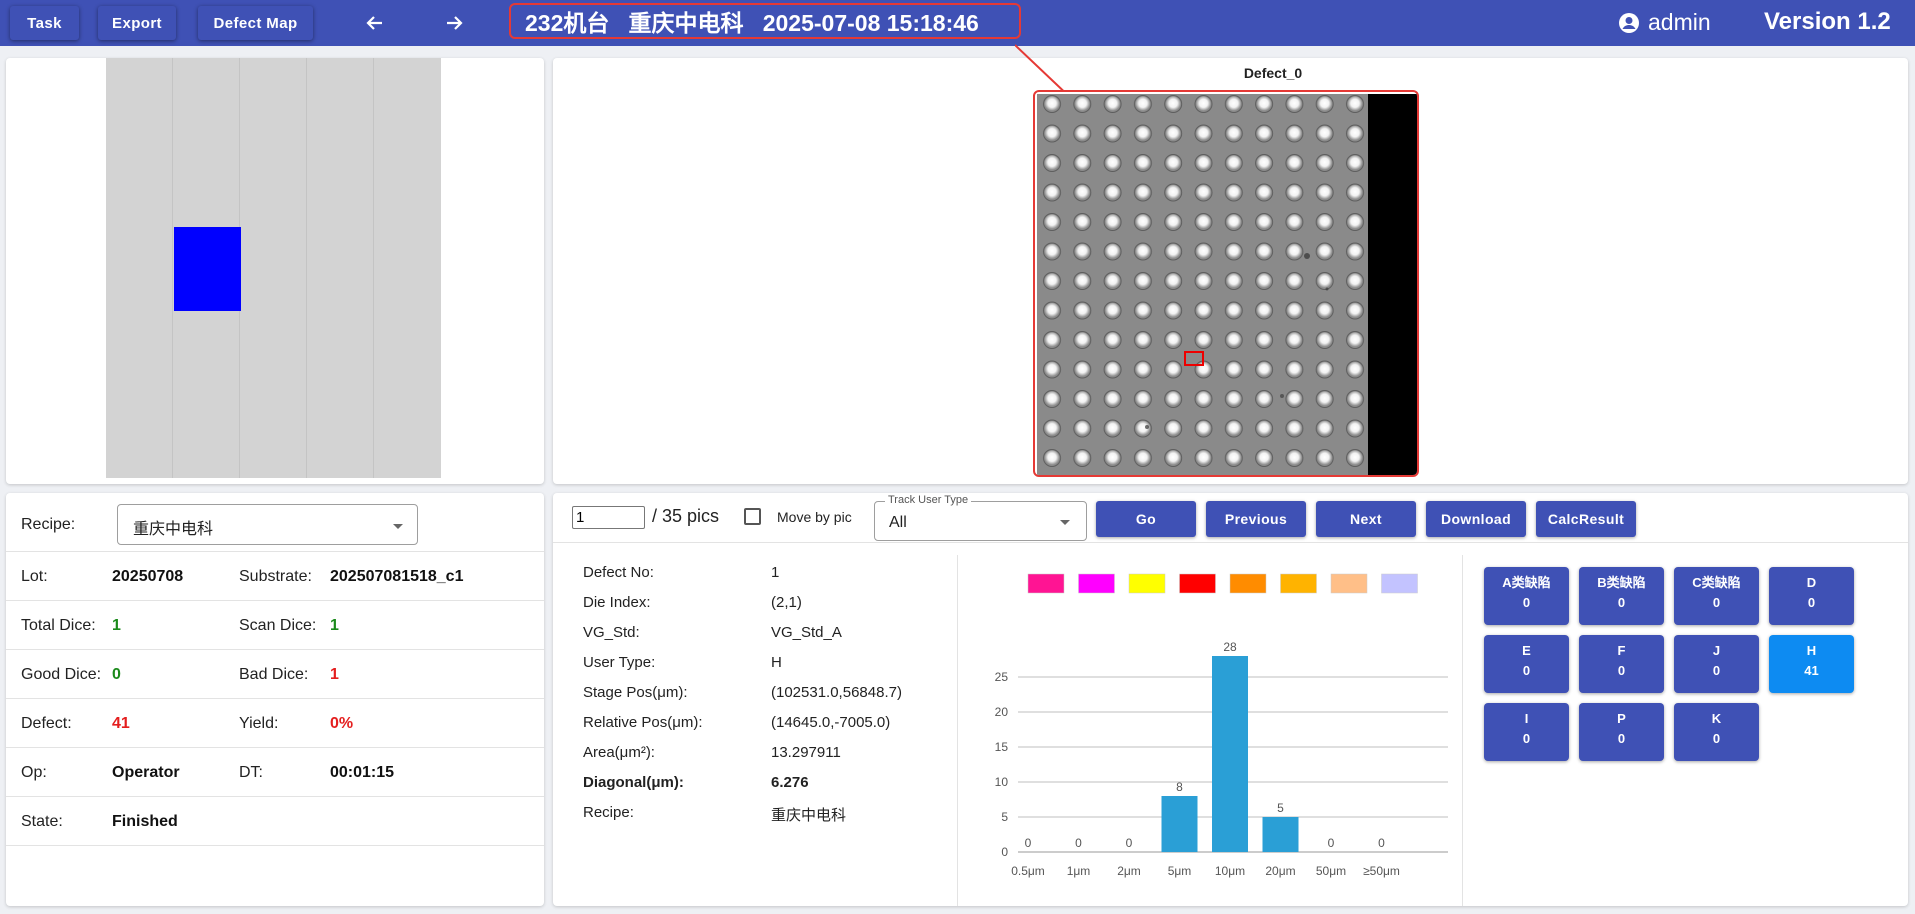  What do you see at coordinates (1621, 732) in the screenshot?
I see `defect-class-button: P0` at bounding box center [1621, 732].